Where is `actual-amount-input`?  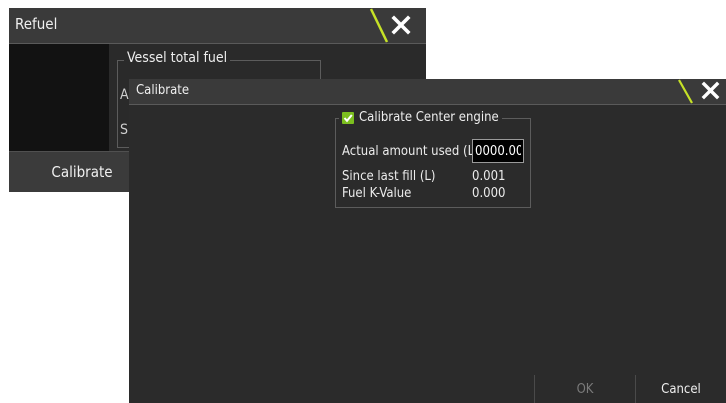
actual-amount-input is located at coordinates (498, 151).